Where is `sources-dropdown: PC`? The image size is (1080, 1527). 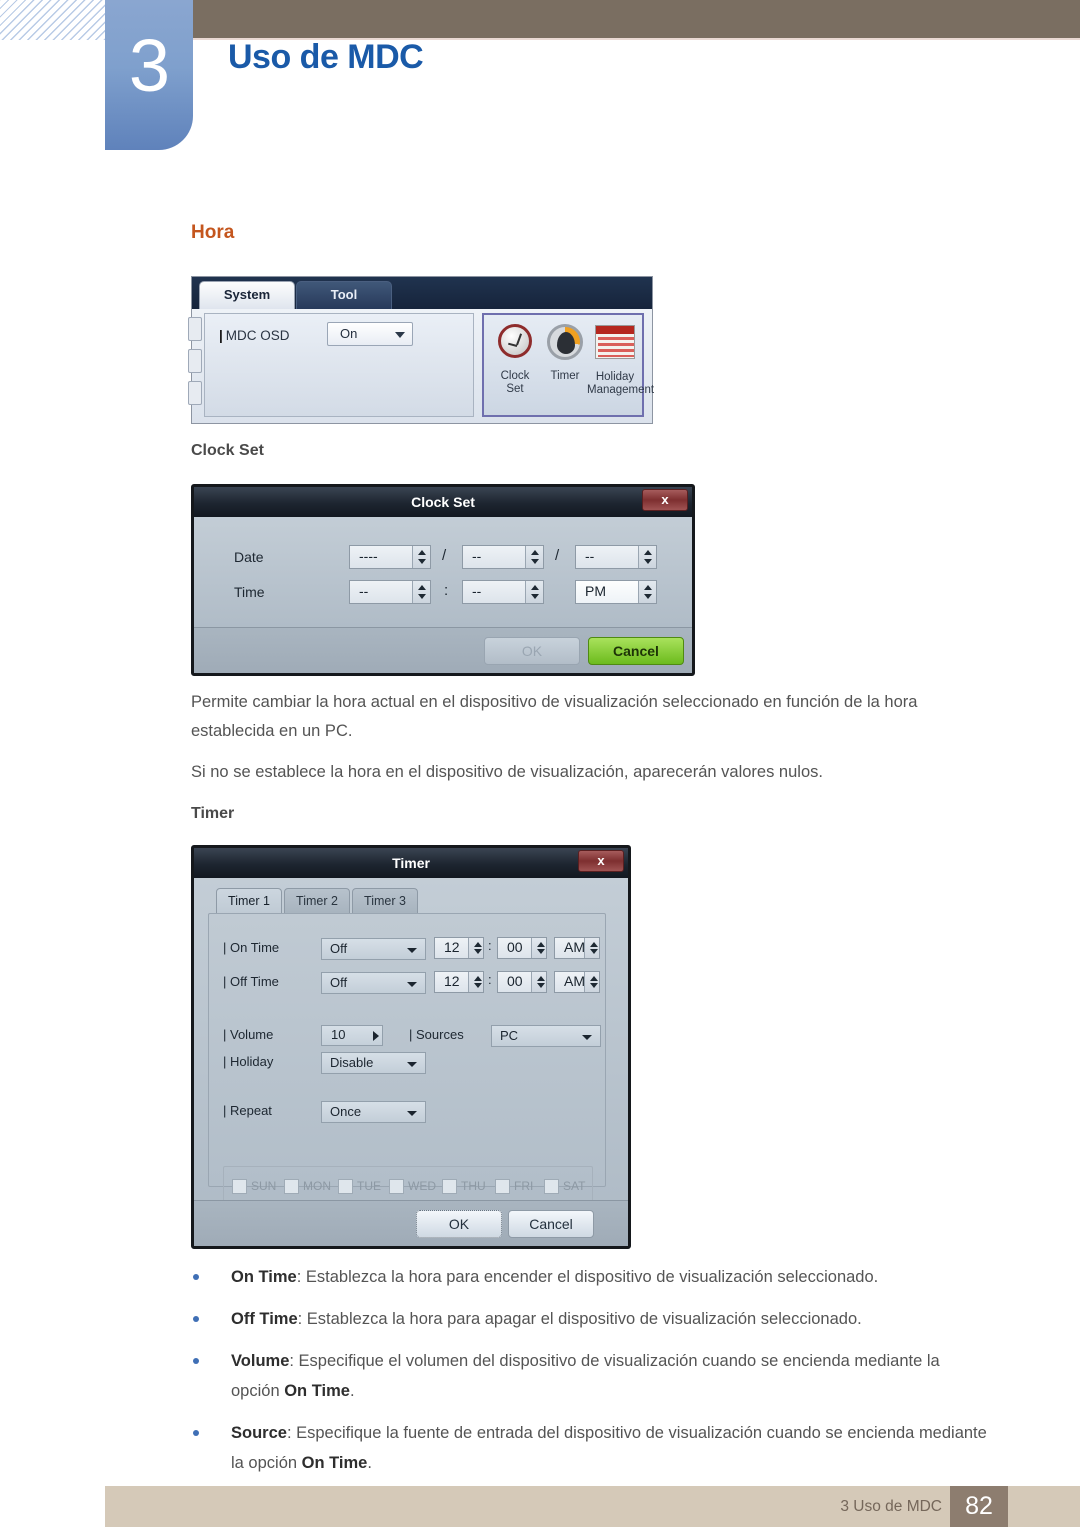
sources-dropdown: PC is located at coordinates (546, 1036).